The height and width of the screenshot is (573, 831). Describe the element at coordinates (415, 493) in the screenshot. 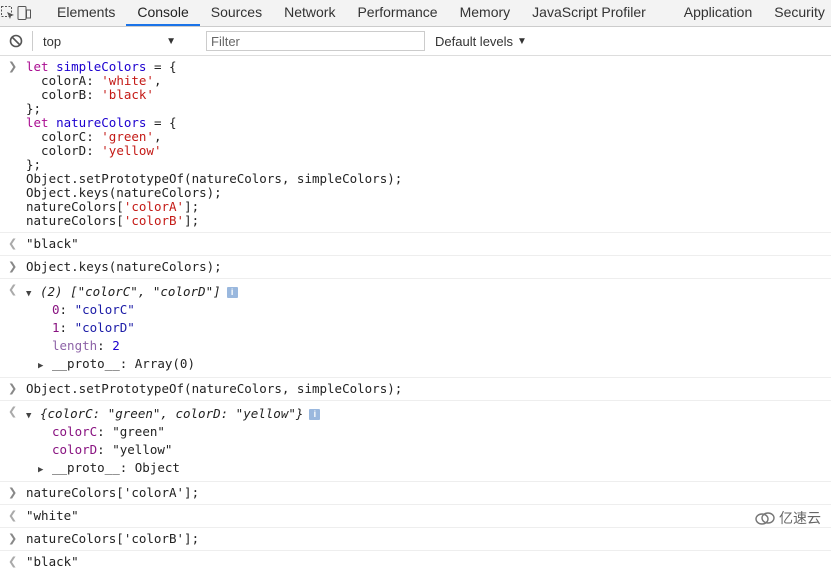

I see `console-input-entry: ❯ natureColors['colorA'];` at that location.